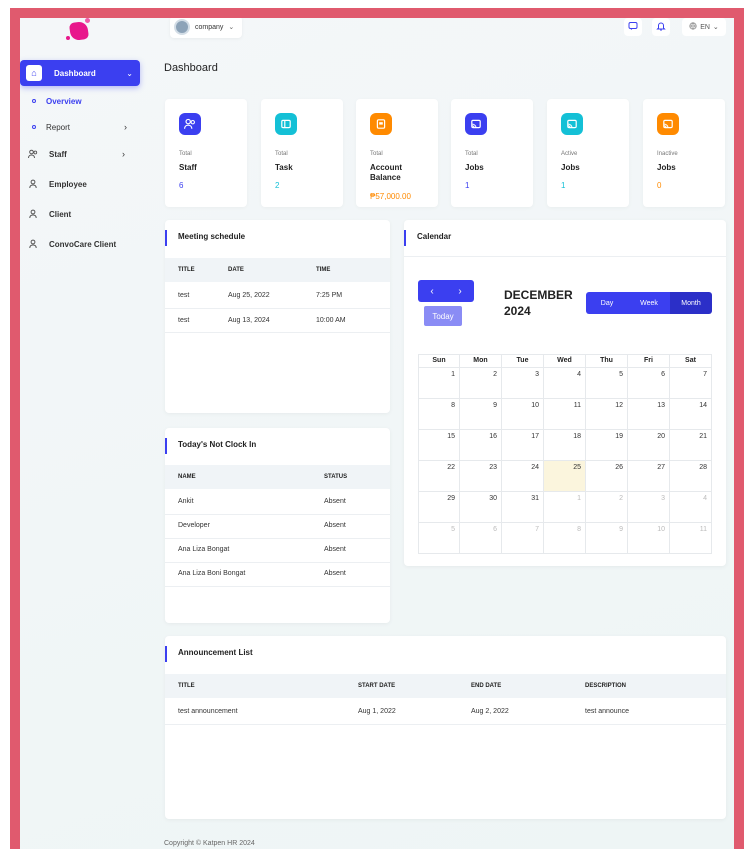  Describe the element at coordinates (481, 507) in the screenshot. I see `calendar-day-cell: 30` at that location.